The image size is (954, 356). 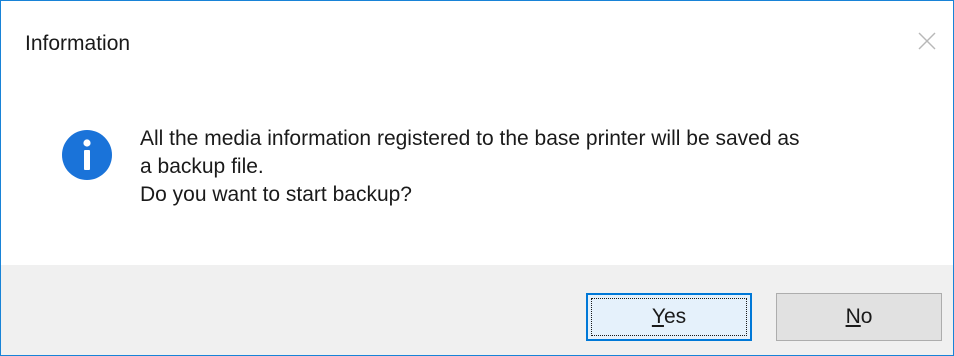 I want to click on close-icon, so click(x=927, y=41).